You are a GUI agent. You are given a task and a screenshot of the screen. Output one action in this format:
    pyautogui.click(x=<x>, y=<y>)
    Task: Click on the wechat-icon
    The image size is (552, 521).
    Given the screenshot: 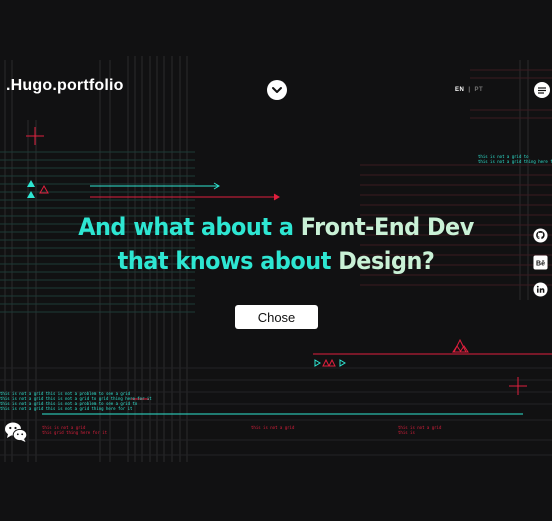 What is the action you would take?
    pyautogui.click(x=16, y=432)
    